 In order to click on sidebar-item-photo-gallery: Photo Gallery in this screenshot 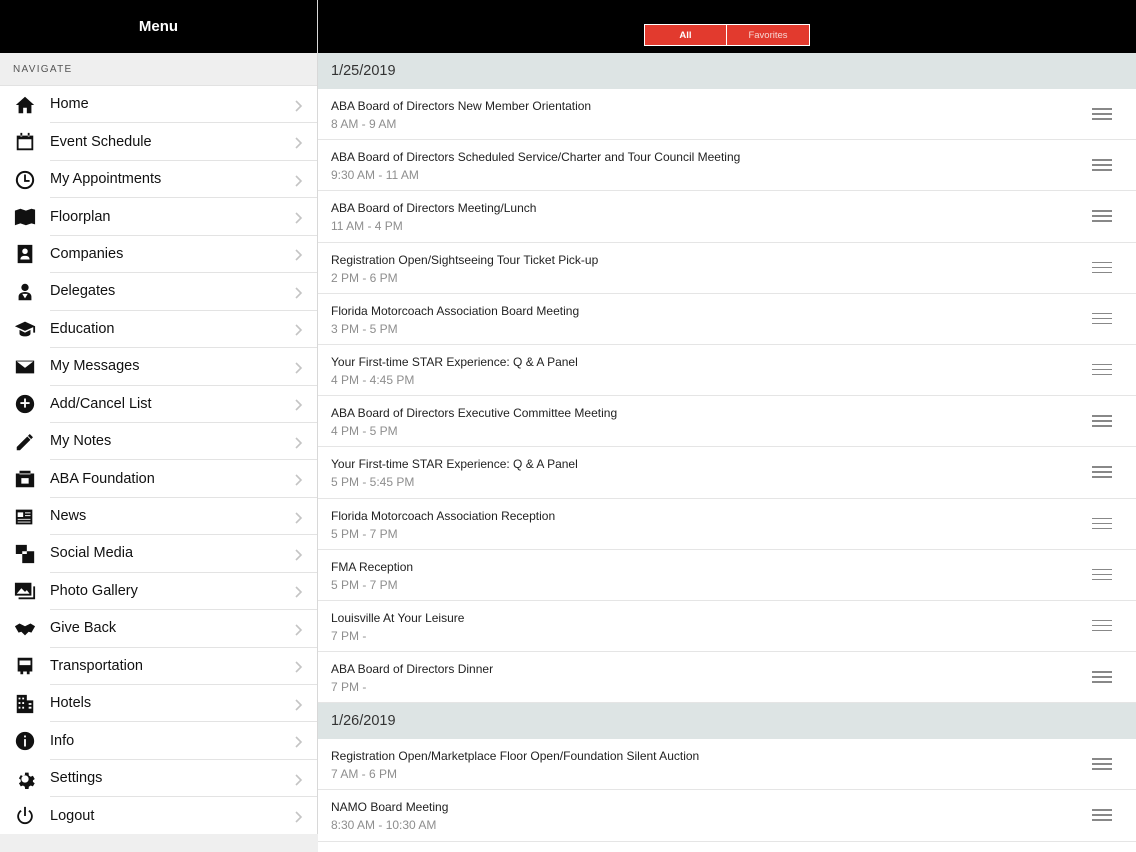, I will do `click(158, 592)`.